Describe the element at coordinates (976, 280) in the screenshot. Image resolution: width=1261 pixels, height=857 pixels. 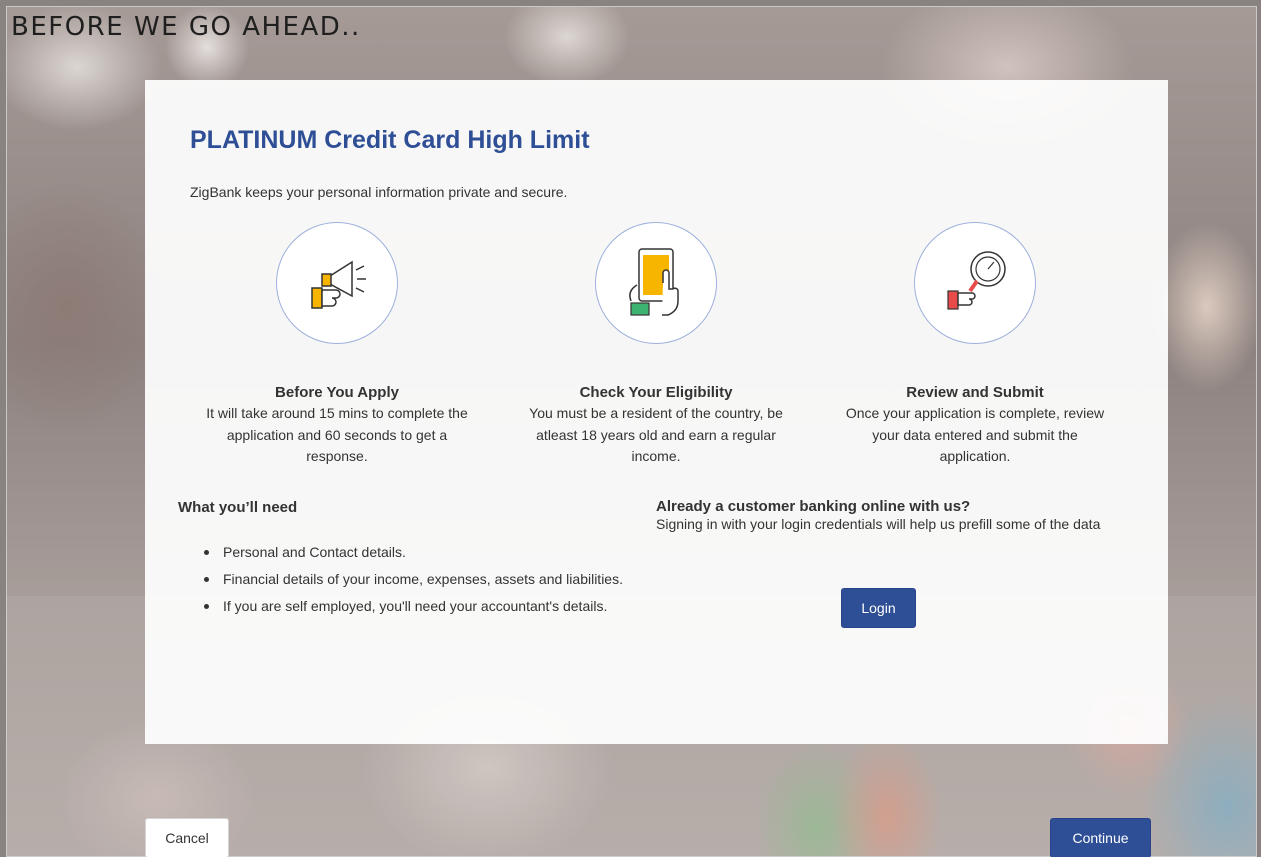
I see `magnifier-review-icon` at that location.